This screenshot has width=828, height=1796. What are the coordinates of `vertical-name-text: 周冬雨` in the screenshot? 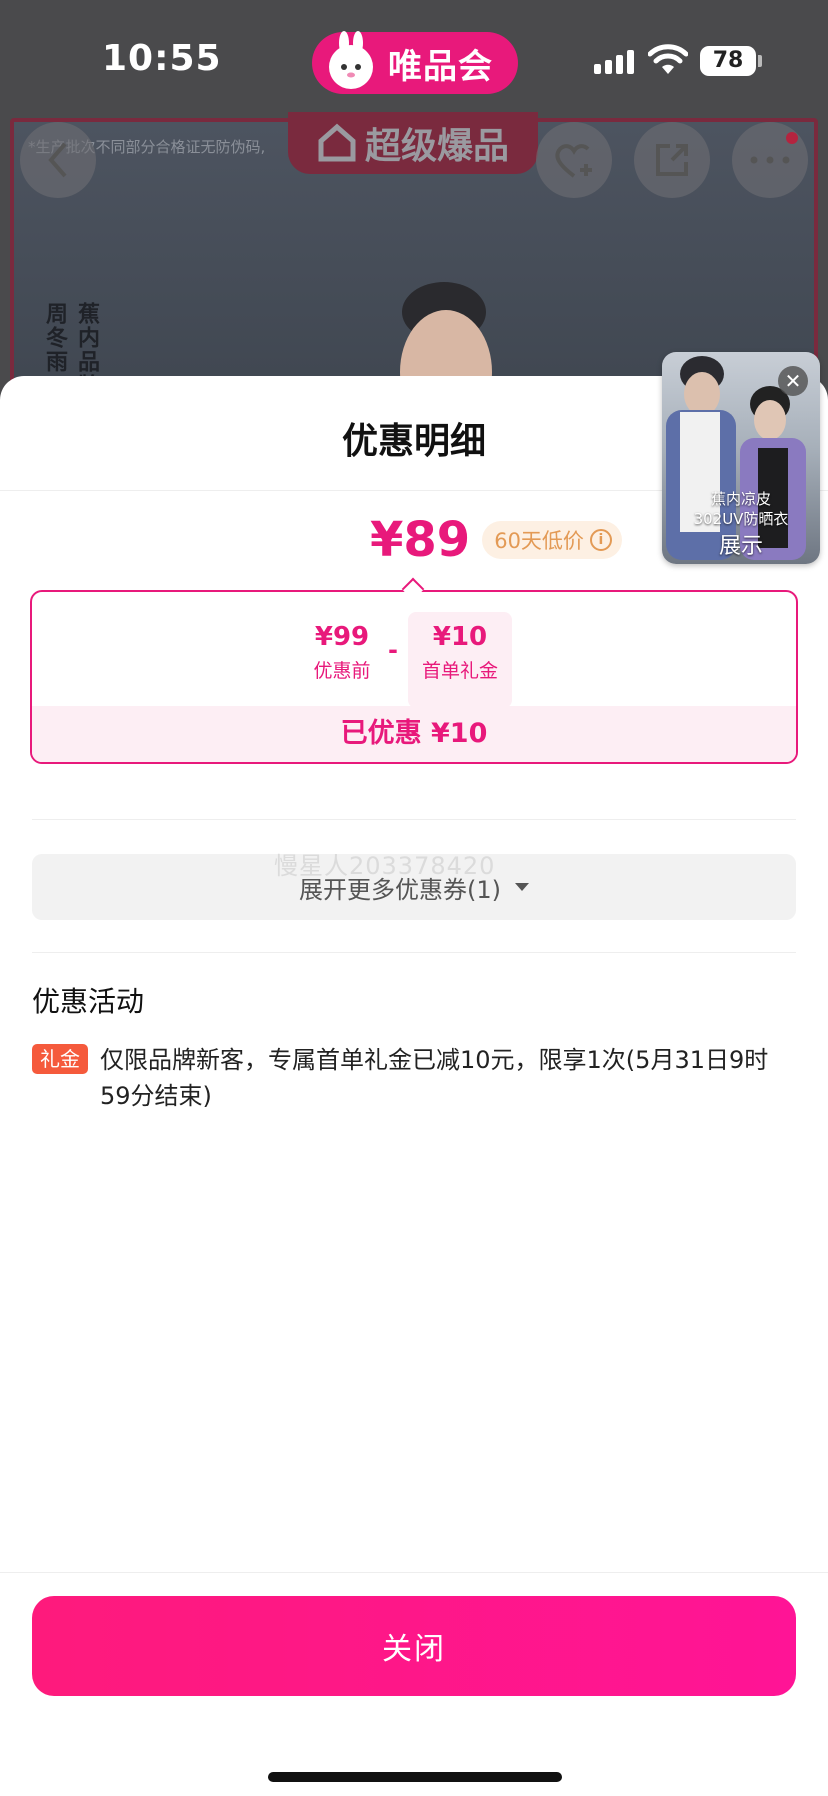 It's located at (54, 338).